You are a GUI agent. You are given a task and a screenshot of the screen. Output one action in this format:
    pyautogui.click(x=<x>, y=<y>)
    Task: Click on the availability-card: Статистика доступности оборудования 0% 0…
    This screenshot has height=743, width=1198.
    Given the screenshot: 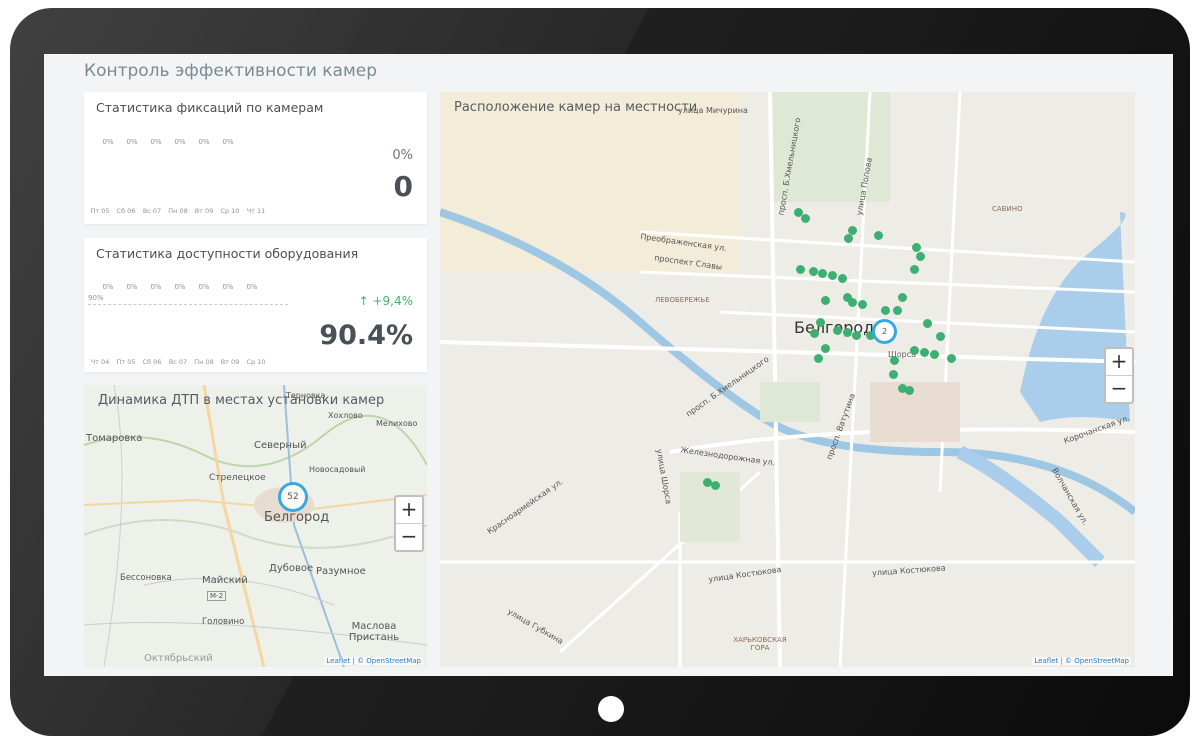 What is the action you would take?
    pyautogui.click(x=255, y=305)
    